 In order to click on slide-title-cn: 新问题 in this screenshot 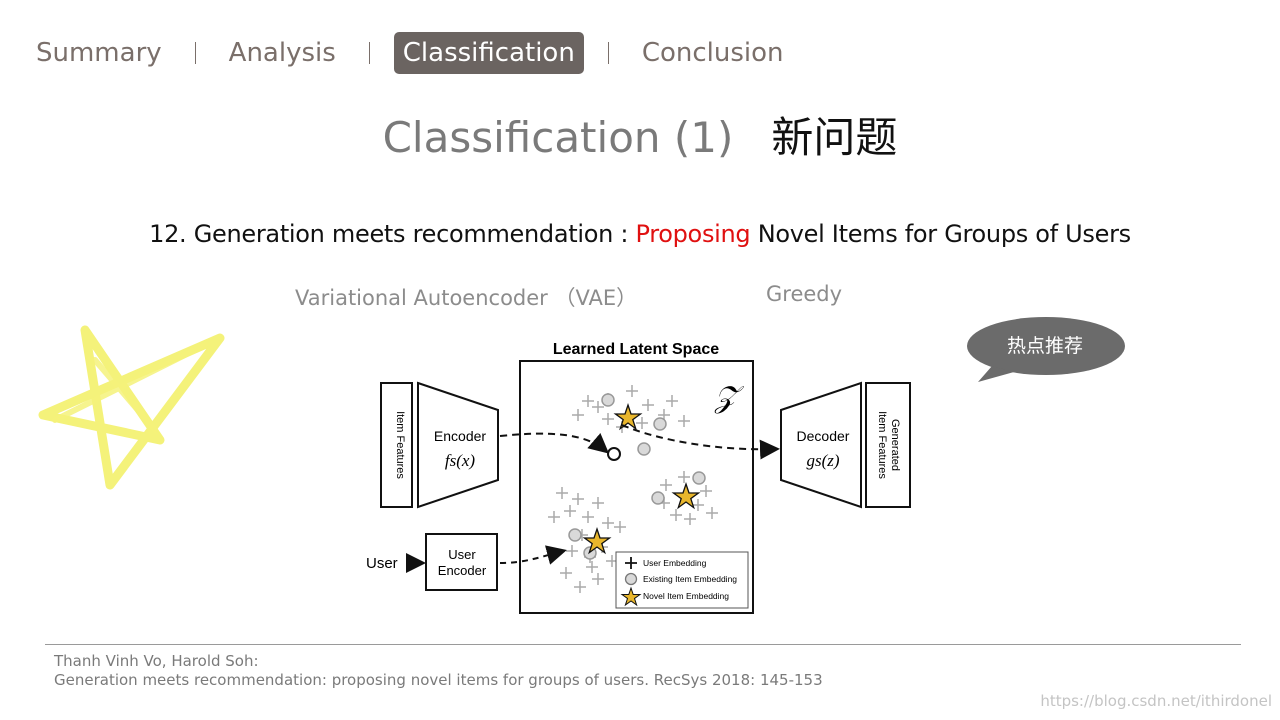, I will do `click(834, 137)`.